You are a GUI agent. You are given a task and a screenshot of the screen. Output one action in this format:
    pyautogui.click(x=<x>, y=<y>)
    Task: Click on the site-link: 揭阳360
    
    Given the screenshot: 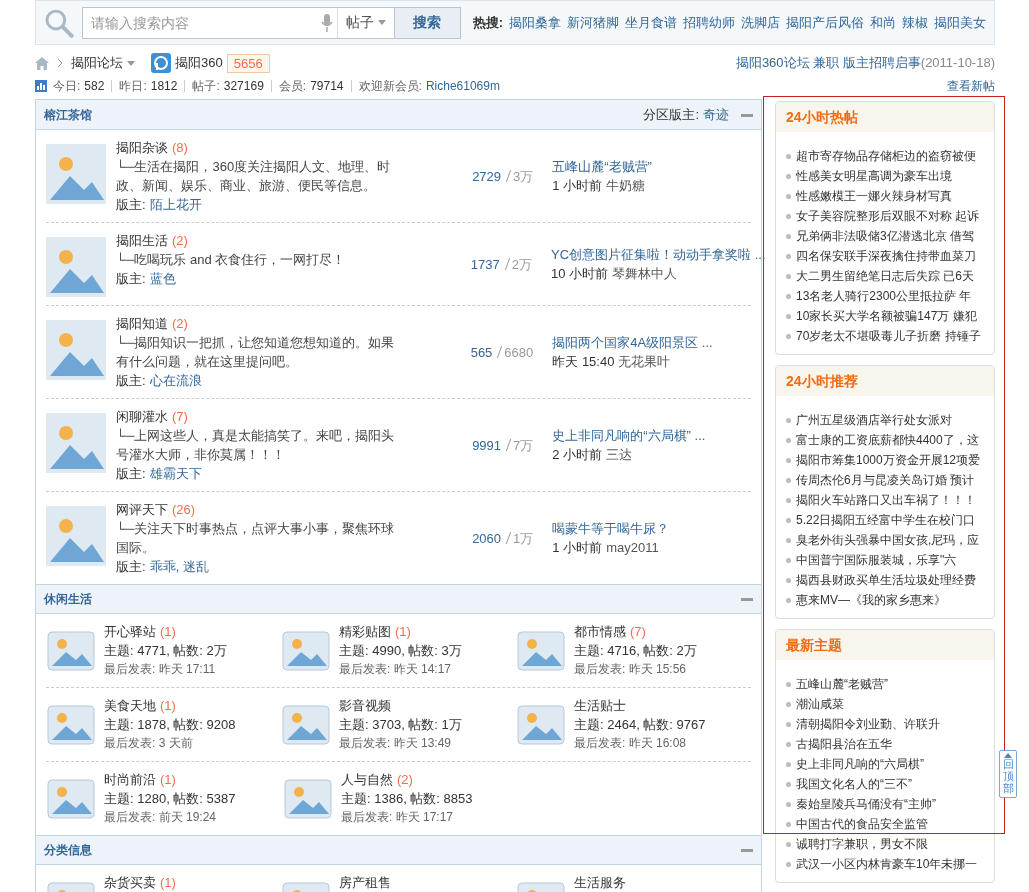 What is the action you would take?
    pyautogui.click(x=199, y=63)
    